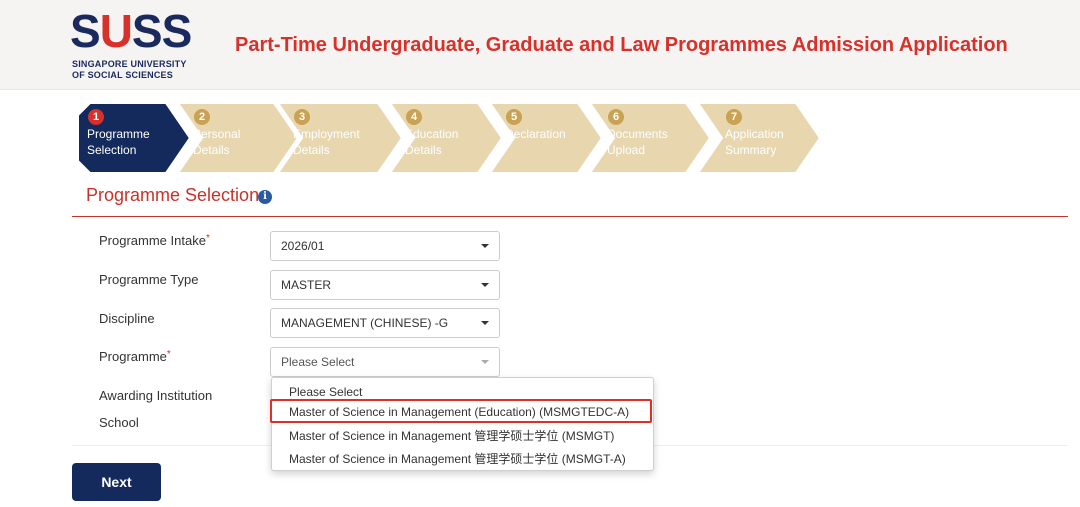 The width and height of the screenshot is (1080, 507). Describe the element at coordinates (365, 323) in the screenshot. I see `discipline-value: MANAGEMENT (CHINESE) -G` at that location.